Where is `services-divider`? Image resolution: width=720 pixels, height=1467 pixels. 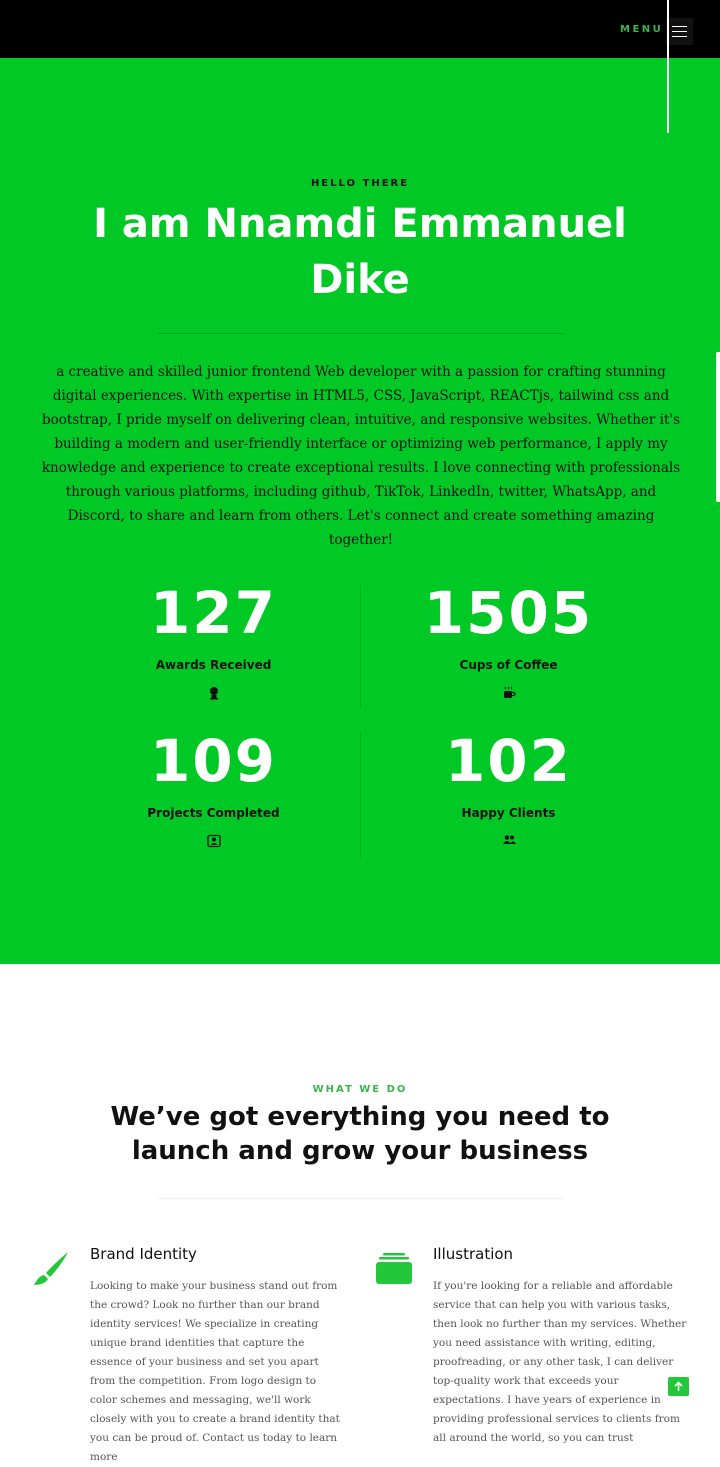 services-divider is located at coordinates (361, 1198).